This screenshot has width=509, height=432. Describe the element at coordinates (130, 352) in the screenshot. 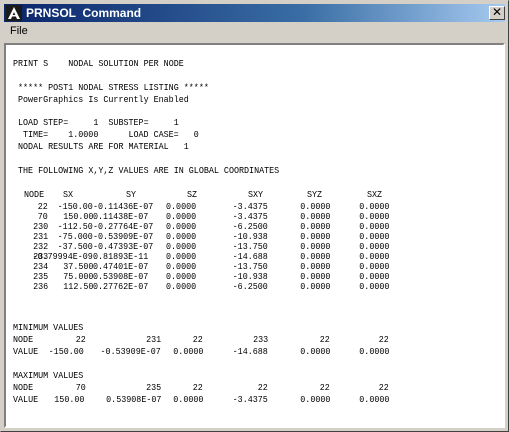

I see `minimum-value-cell: -0.53909E-07` at that location.